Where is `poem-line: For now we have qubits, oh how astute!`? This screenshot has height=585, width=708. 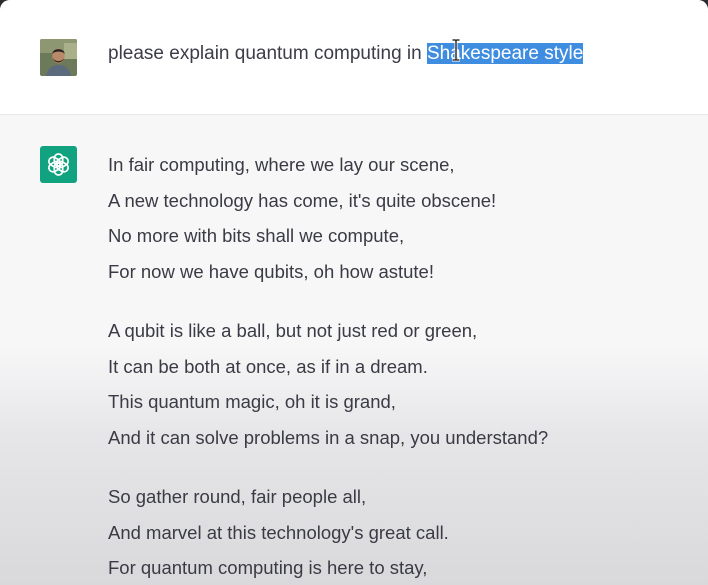 poem-line: For now we have qubits, oh how astute! is located at coordinates (271, 271).